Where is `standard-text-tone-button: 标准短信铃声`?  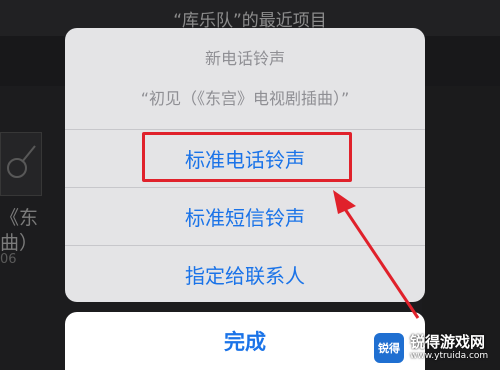
standard-text-tone-button: 标准短信铃声 is located at coordinates (245, 217).